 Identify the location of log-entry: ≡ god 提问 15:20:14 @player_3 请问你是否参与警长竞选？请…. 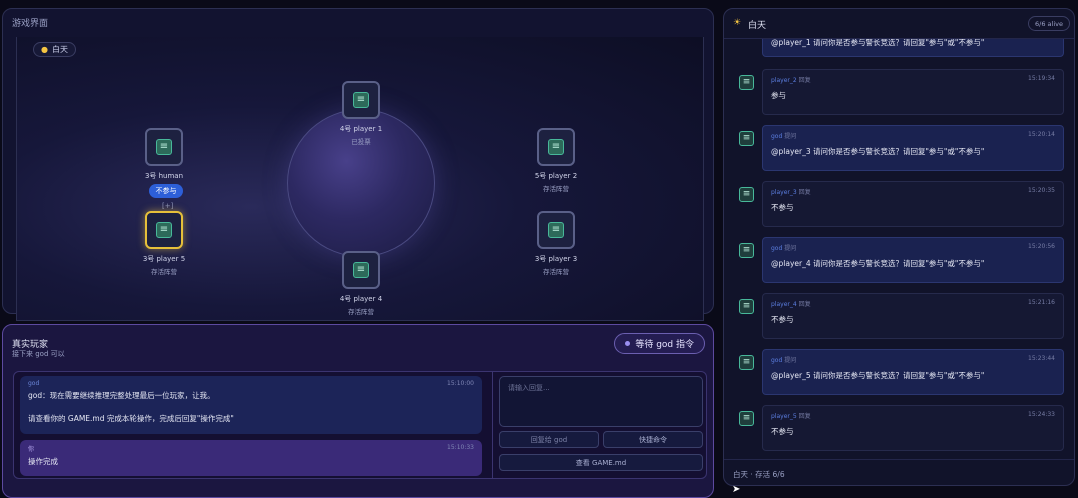
(900, 148).